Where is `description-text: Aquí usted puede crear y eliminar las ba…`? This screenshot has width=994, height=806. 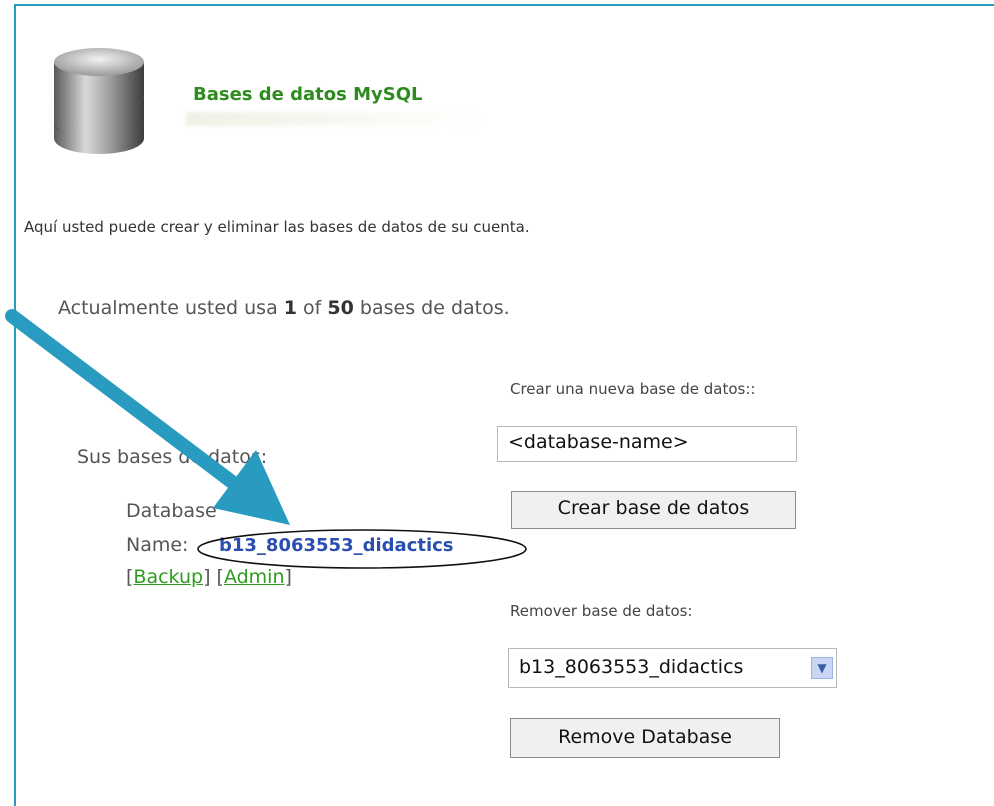 description-text: Aquí usted puede crear y eliminar las ba… is located at coordinates (277, 227).